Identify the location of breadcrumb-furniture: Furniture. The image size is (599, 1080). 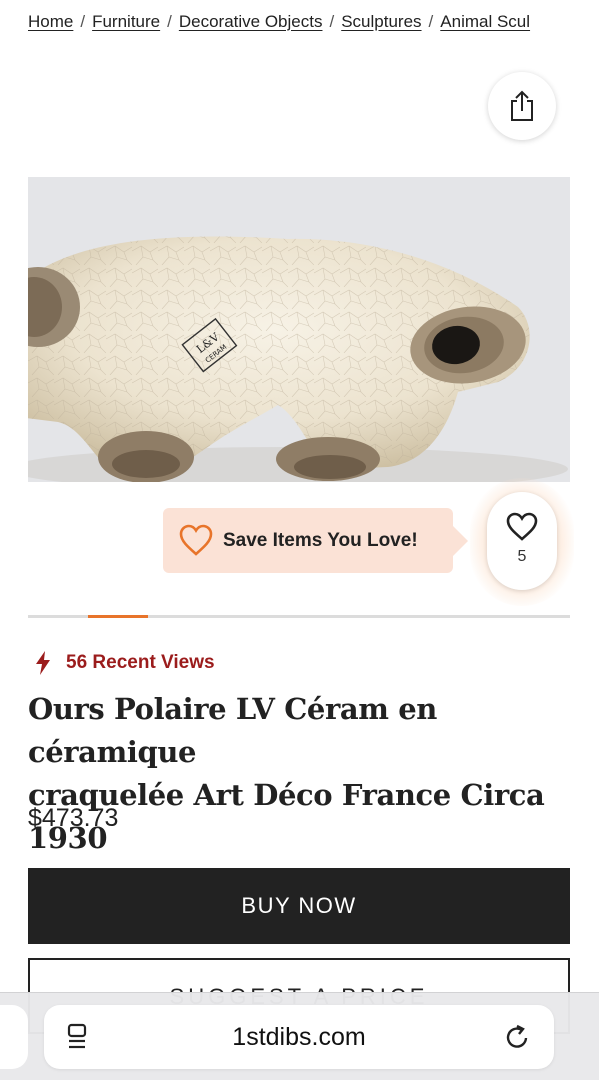
(126, 21).